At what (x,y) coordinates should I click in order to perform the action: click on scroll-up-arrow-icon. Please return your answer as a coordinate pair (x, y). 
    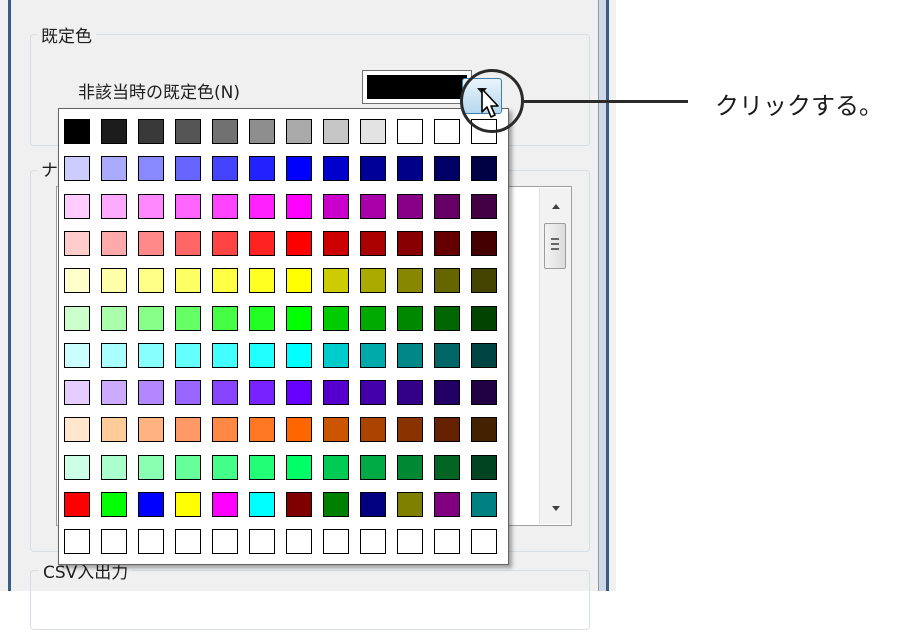
    Looking at the image, I should click on (556, 206).